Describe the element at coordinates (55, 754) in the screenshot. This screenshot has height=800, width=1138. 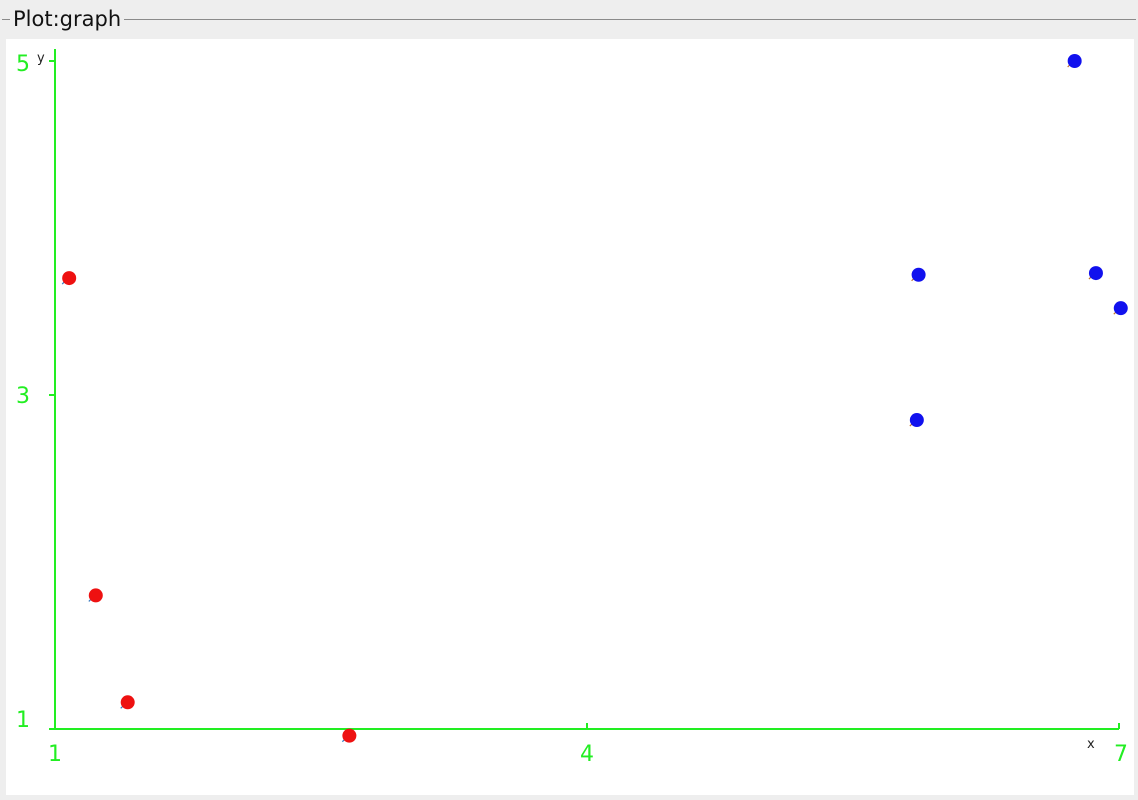
I see `x-tick-label: 1` at that location.